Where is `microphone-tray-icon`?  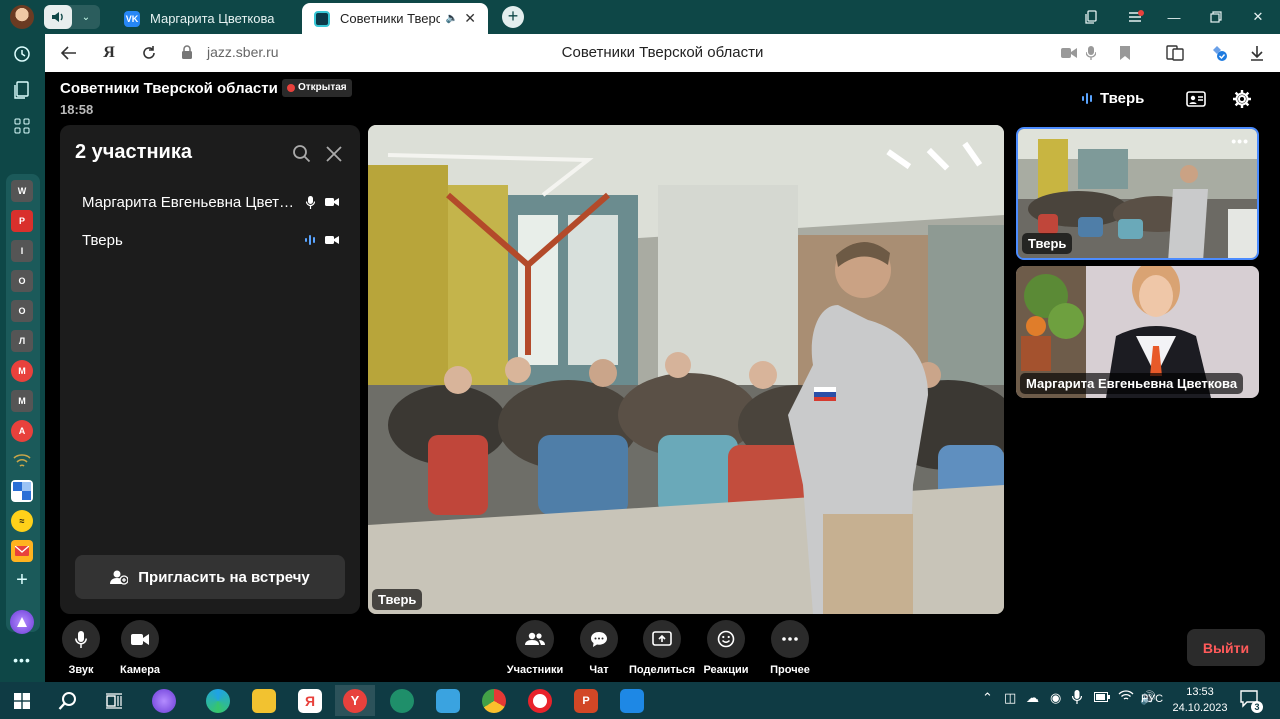
microphone-tray-icon is located at coordinates (1077, 698).